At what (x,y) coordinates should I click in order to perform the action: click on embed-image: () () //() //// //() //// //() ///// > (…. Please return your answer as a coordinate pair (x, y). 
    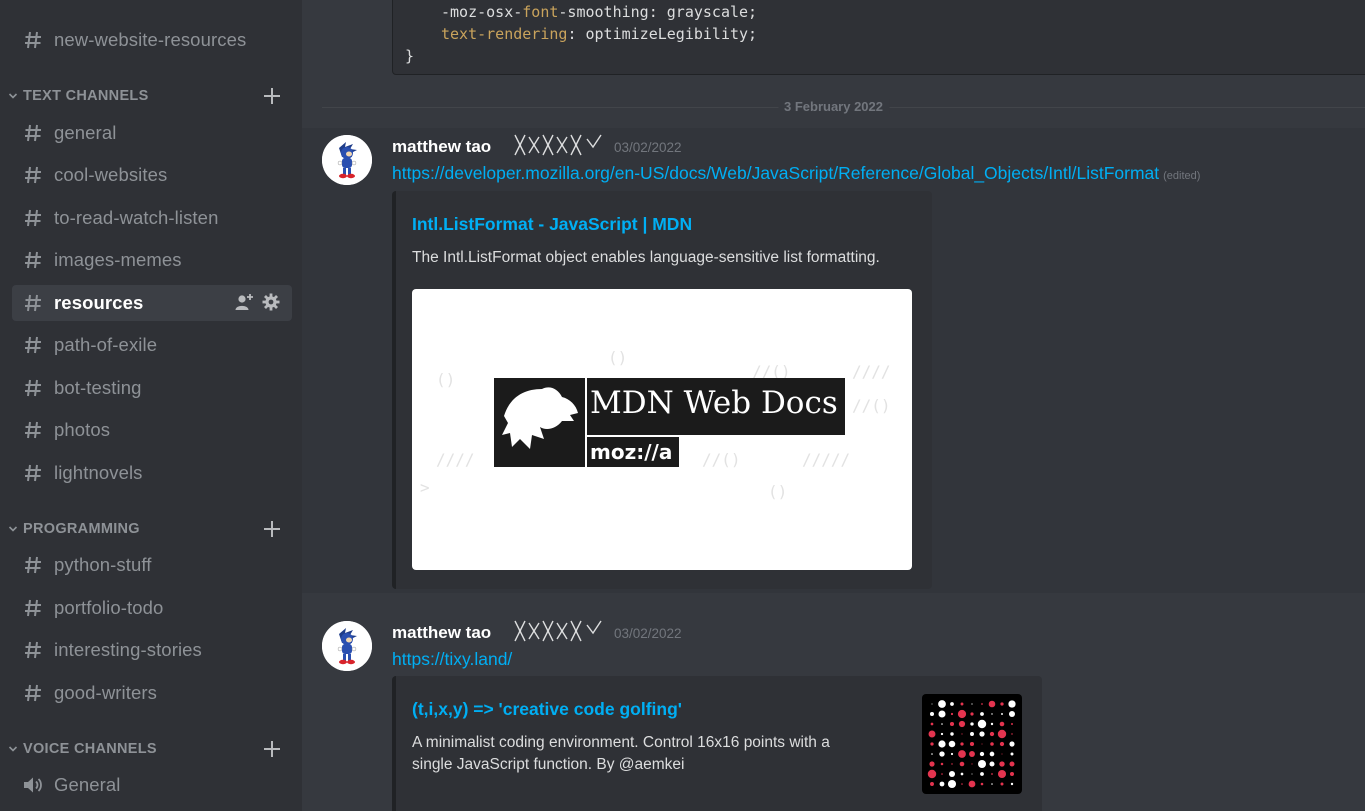
    Looking at the image, I should click on (662, 429).